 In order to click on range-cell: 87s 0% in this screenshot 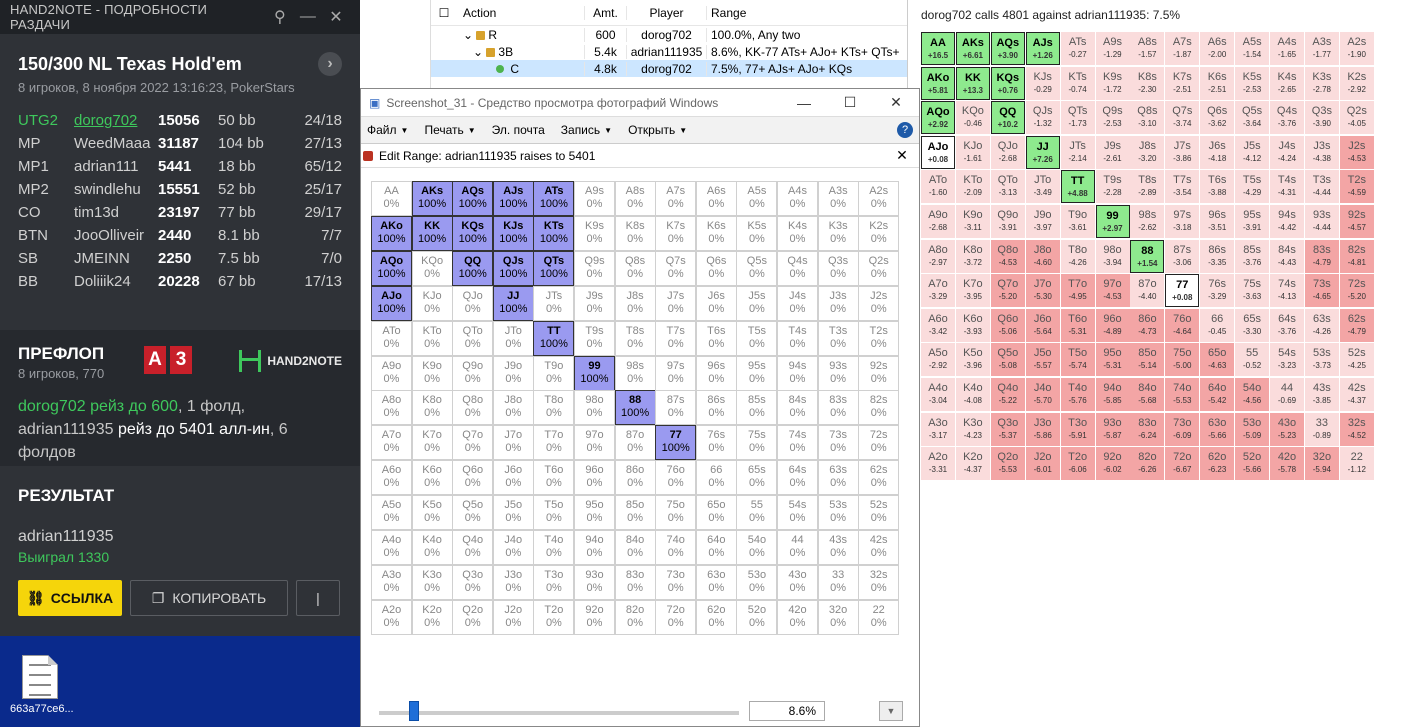, I will do `click(676, 408)`.